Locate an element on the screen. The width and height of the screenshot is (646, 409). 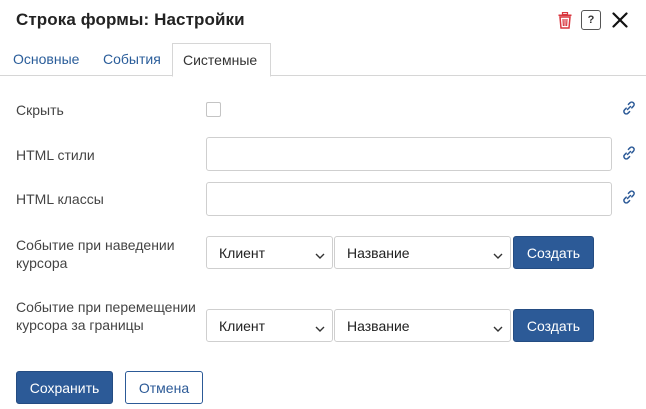
cancel-button: Отмена is located at coordinates (164, 387).